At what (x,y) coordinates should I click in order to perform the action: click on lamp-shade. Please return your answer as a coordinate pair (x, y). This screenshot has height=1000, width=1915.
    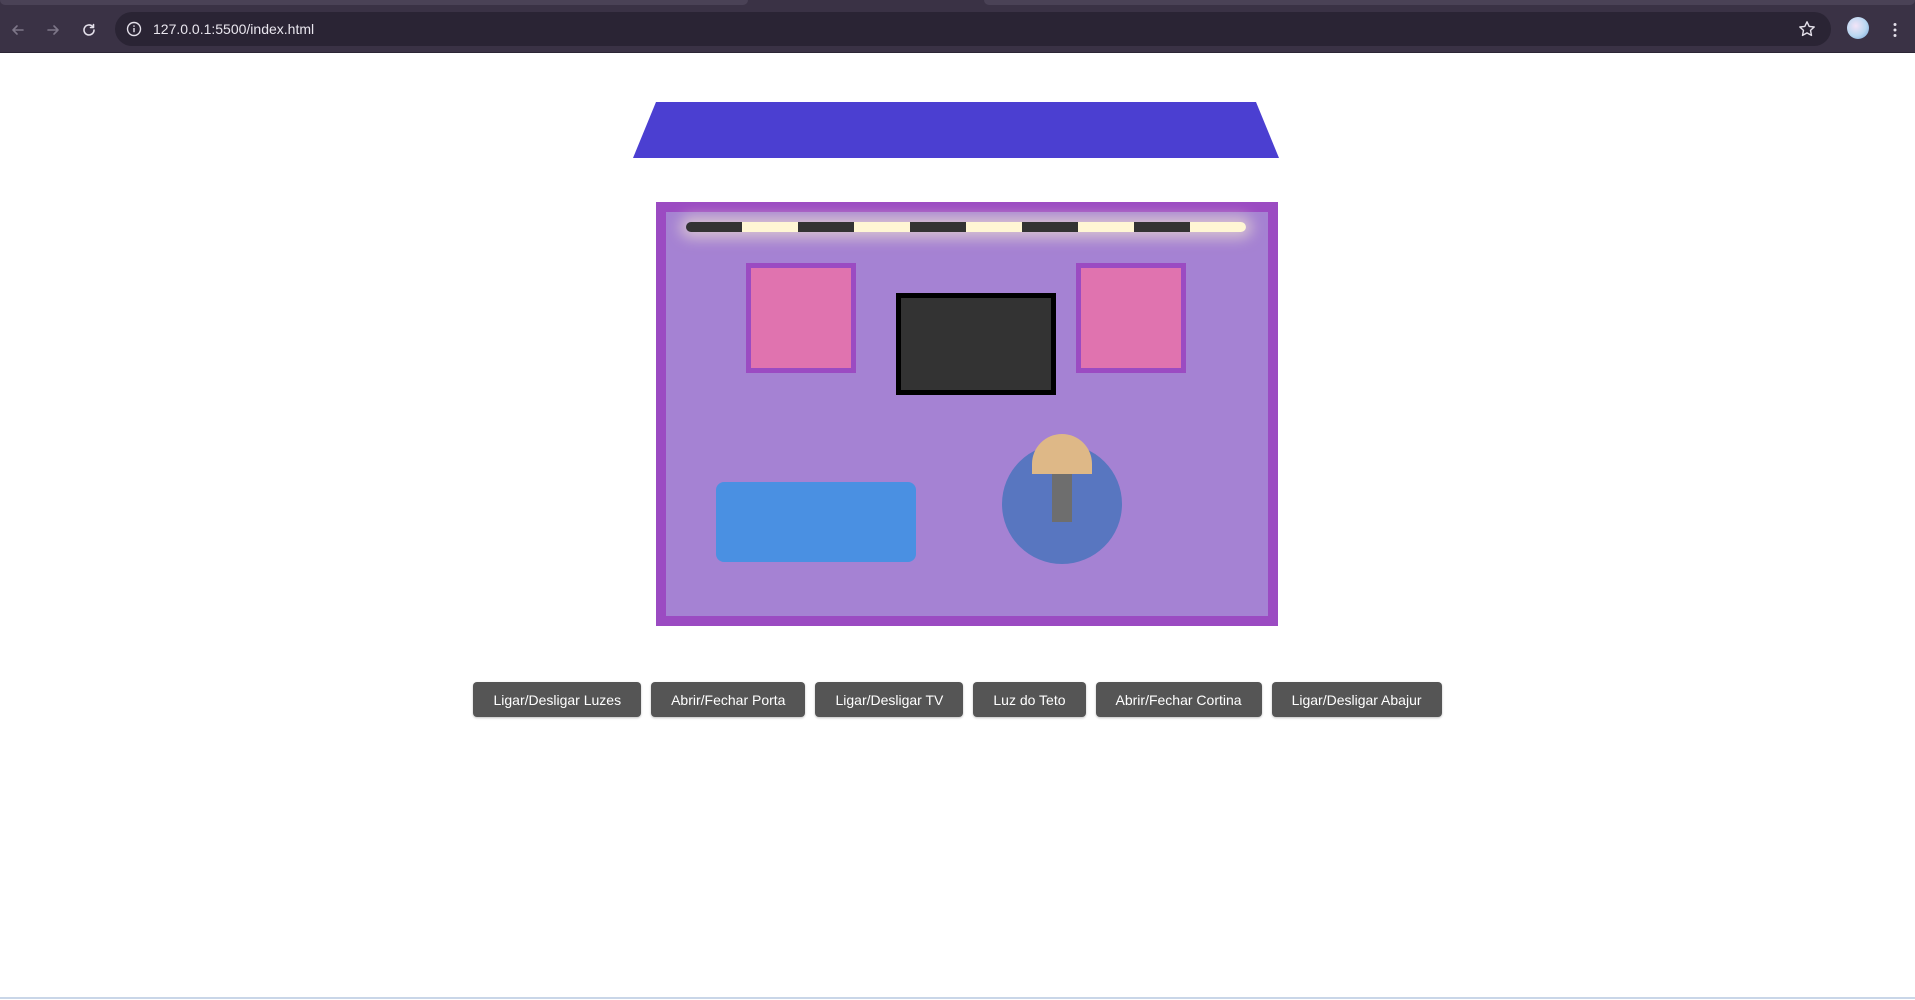
    Looking at the image, I should click on (1062, 454).